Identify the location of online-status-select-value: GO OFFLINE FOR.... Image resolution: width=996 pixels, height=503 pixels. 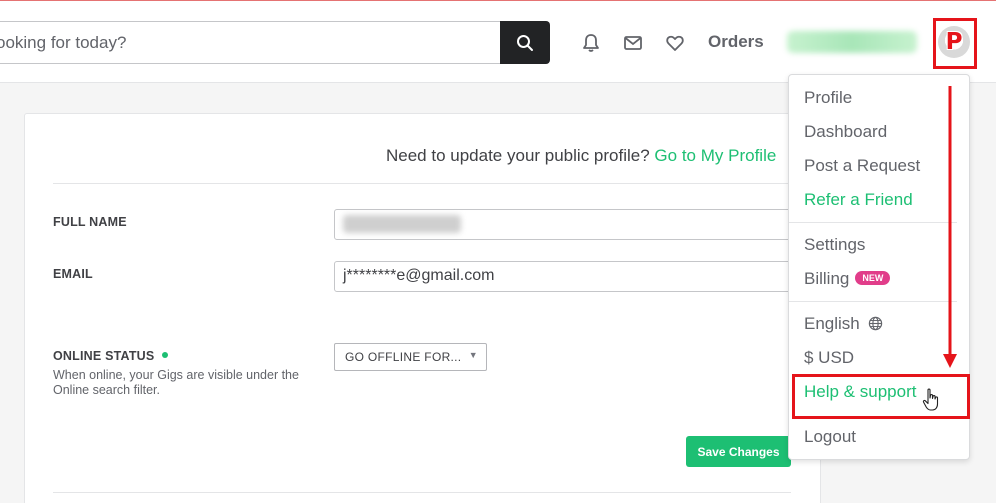
(403, 357).